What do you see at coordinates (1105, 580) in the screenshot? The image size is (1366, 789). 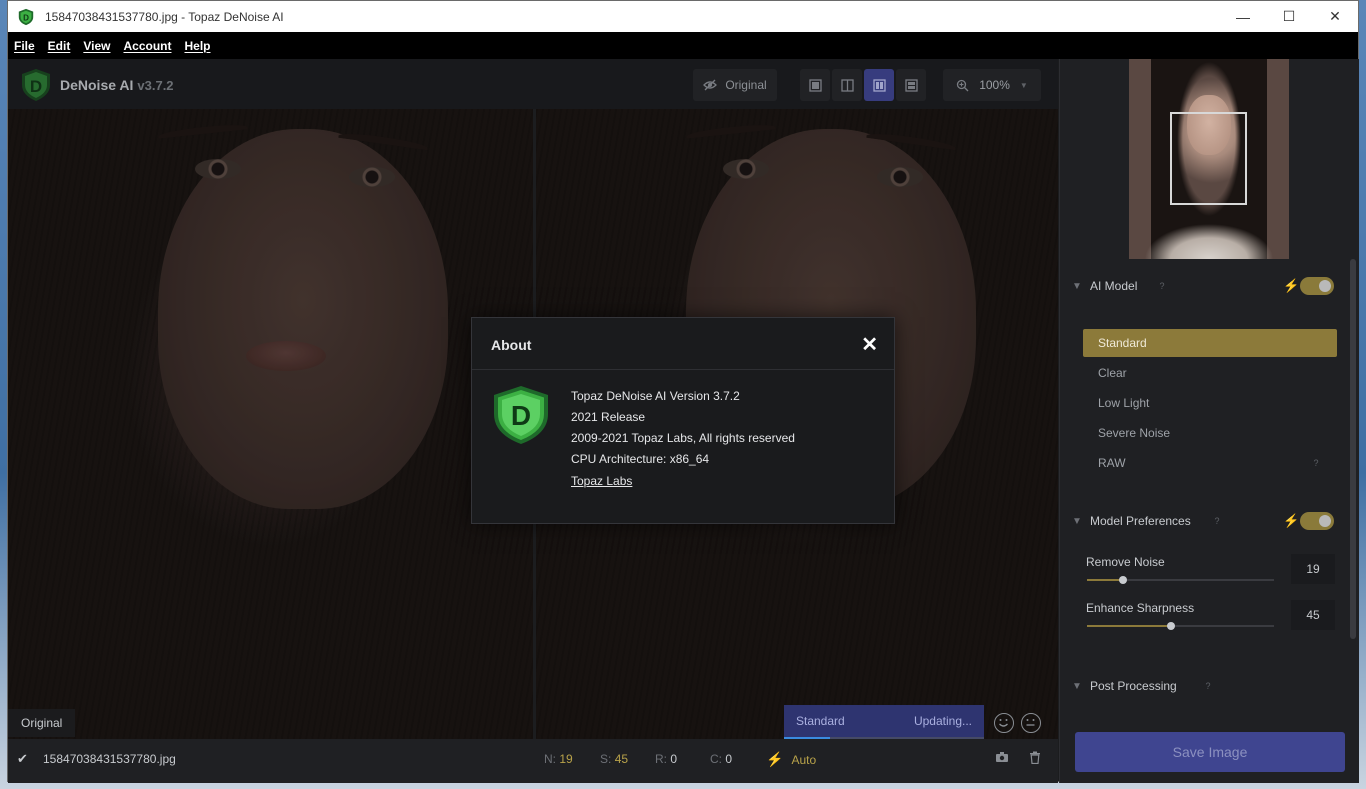 I see `remove-noise-fill` at bounding box center [1105, 580].